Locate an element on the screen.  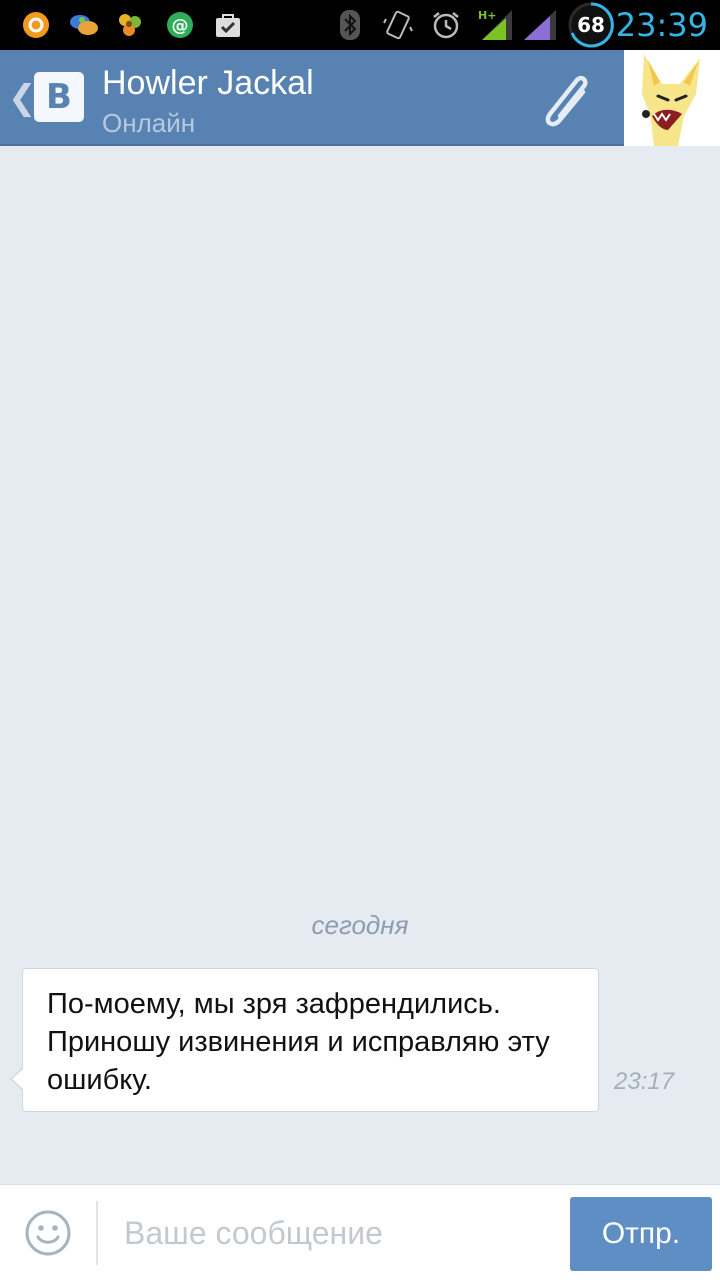
alarm-icon is located at coordinates (446, 25).